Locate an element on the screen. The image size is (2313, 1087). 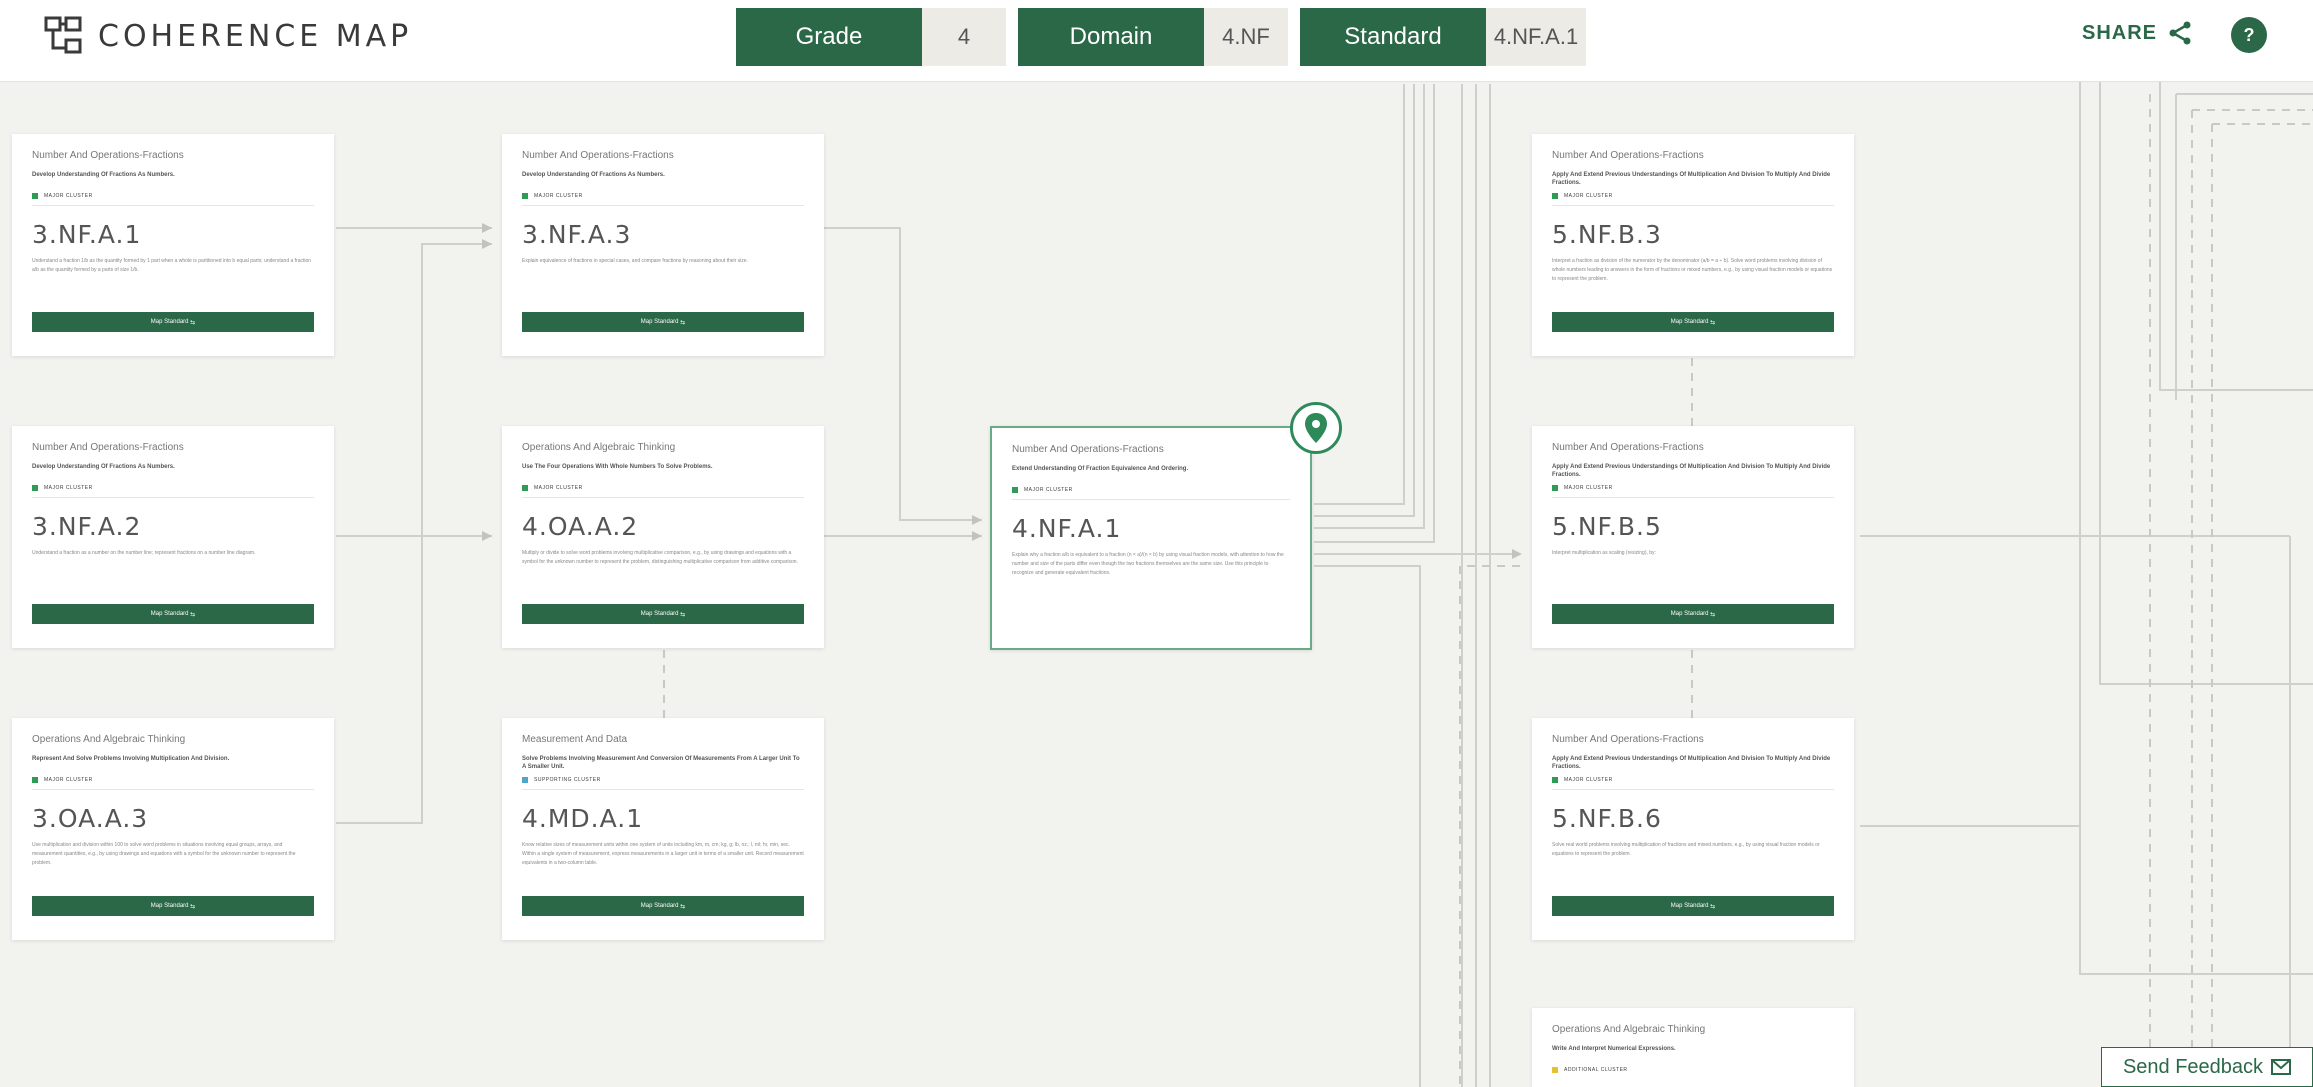
mail-icon is located at coordinates (2281, 1067).